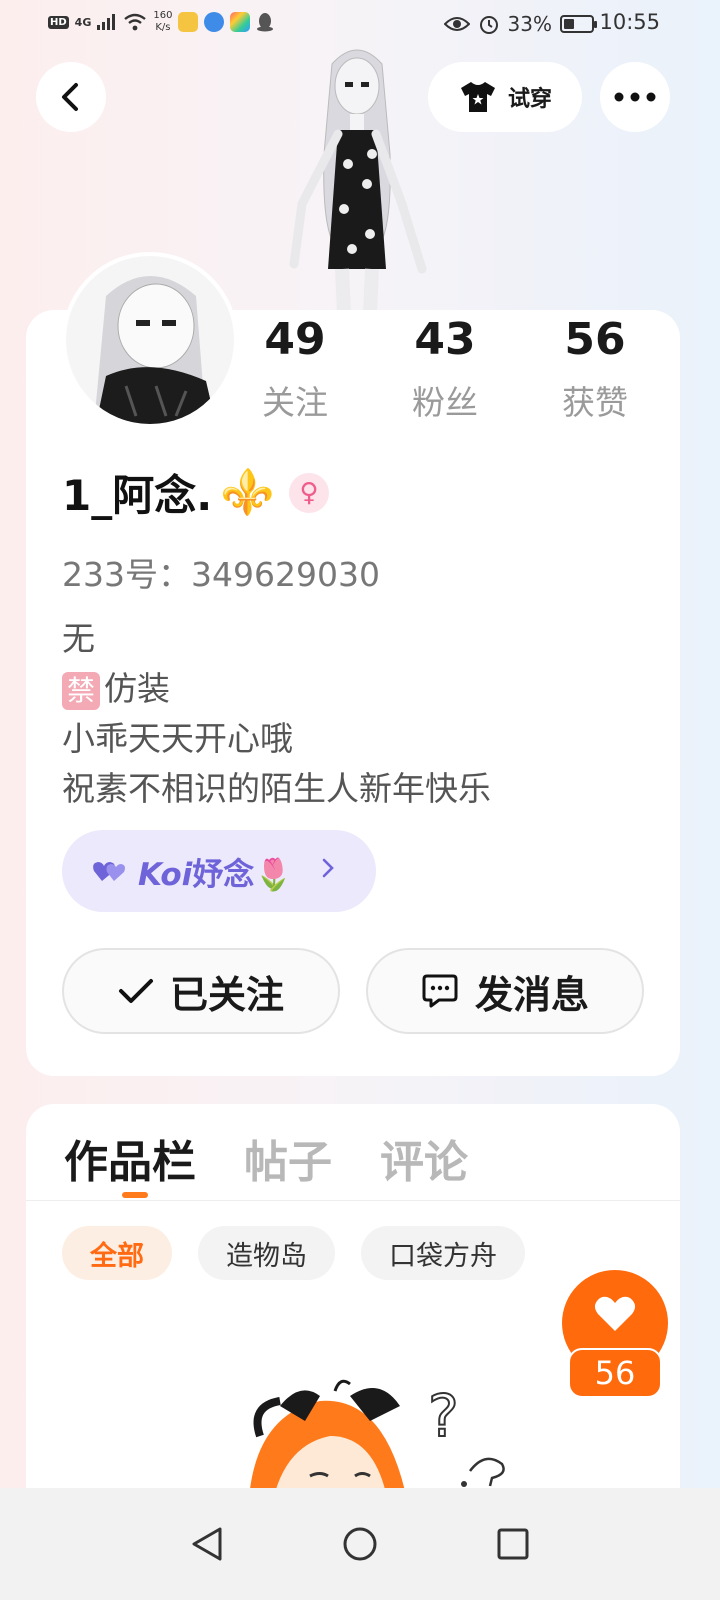 This screenshot has height=1600, width=720. What do you see at coordinates (295, 370) in the screenshot?
I see `stat-following: 49 关注` at bounding box center [295, 370].